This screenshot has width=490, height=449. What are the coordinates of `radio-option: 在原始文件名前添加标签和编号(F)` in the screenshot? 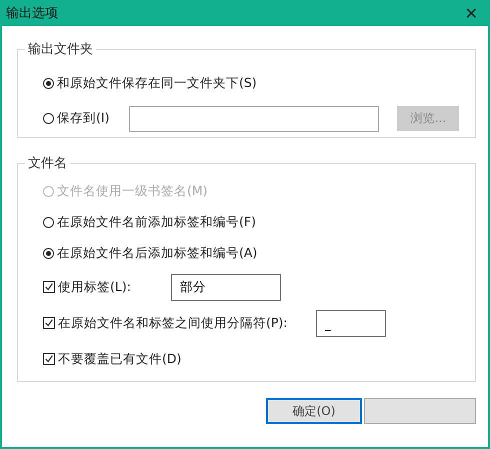 It's located at (149, 222).